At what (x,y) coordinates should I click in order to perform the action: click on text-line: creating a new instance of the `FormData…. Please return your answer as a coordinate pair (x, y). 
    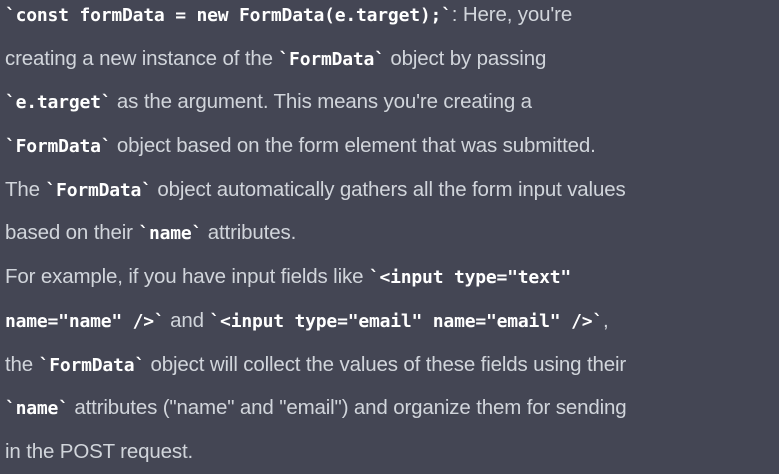
    Looking at the image, I should click on (392, 59).